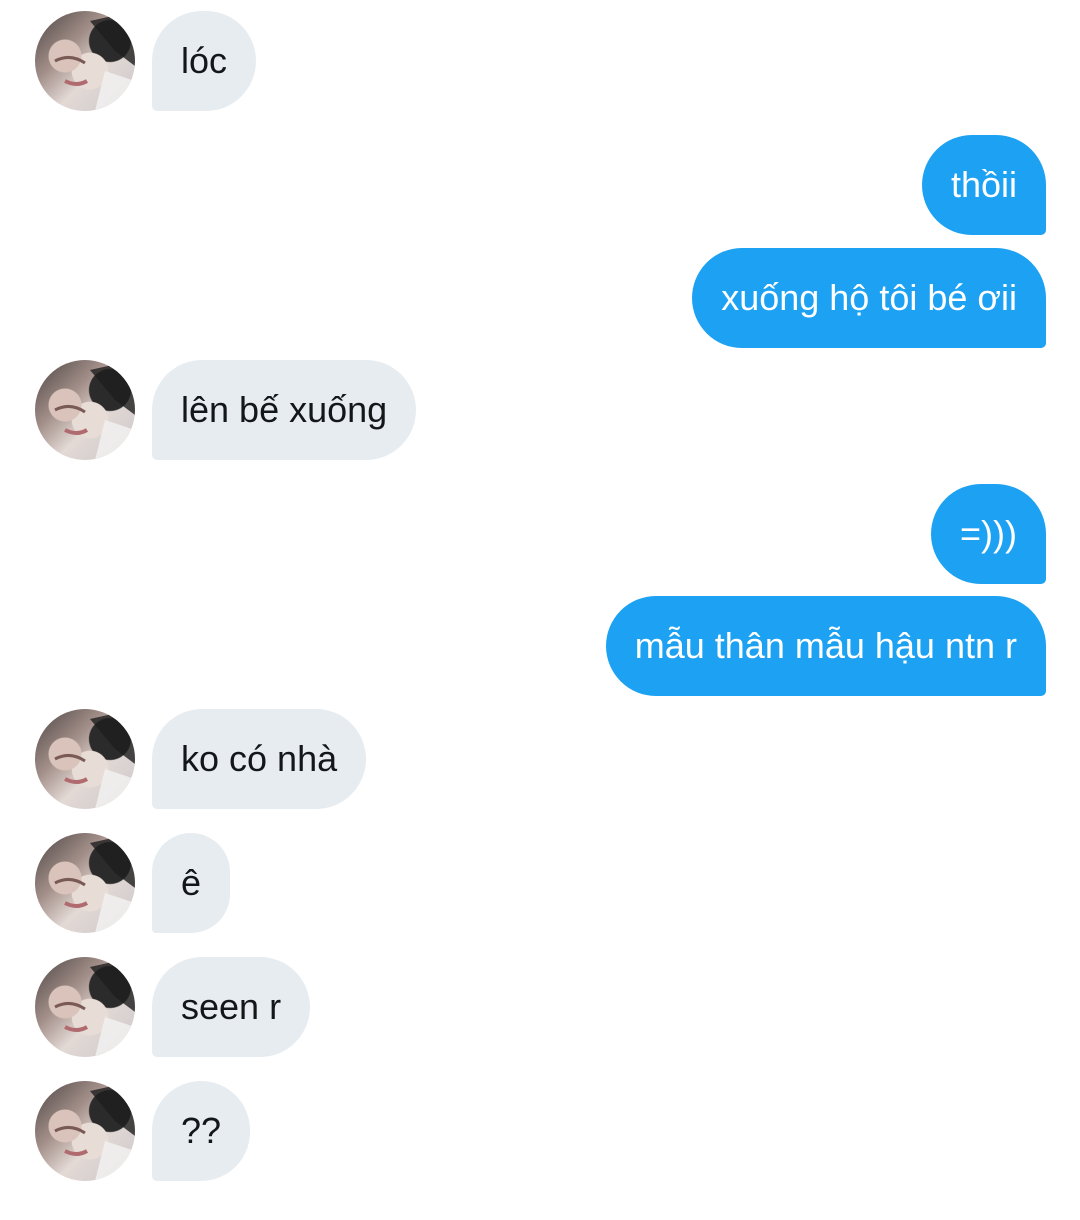 This screenshot has width=1080, height=1220. Describe the element at coordinates (983, 185) in the screenshot. I see `message-bubble-outgoing: thồii` at that location.